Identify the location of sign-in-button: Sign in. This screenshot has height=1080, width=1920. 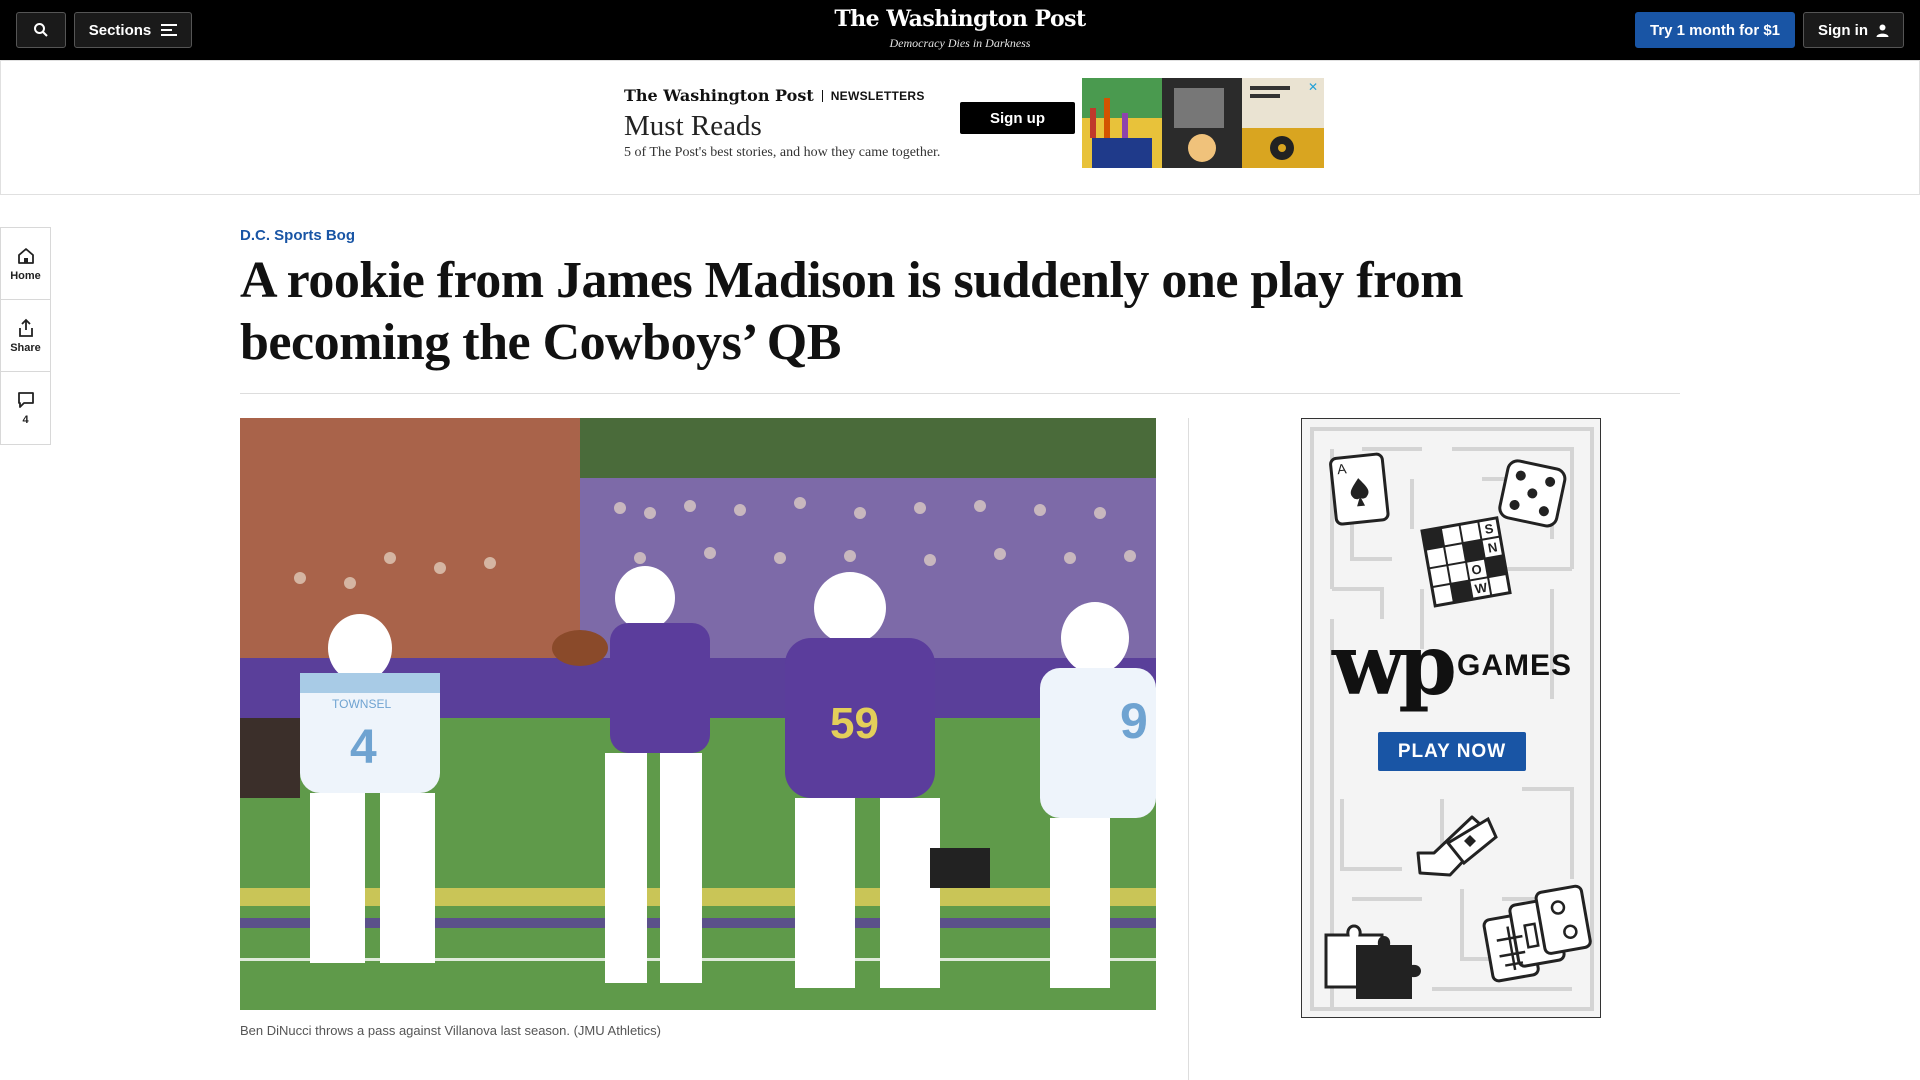
(1853, 30).